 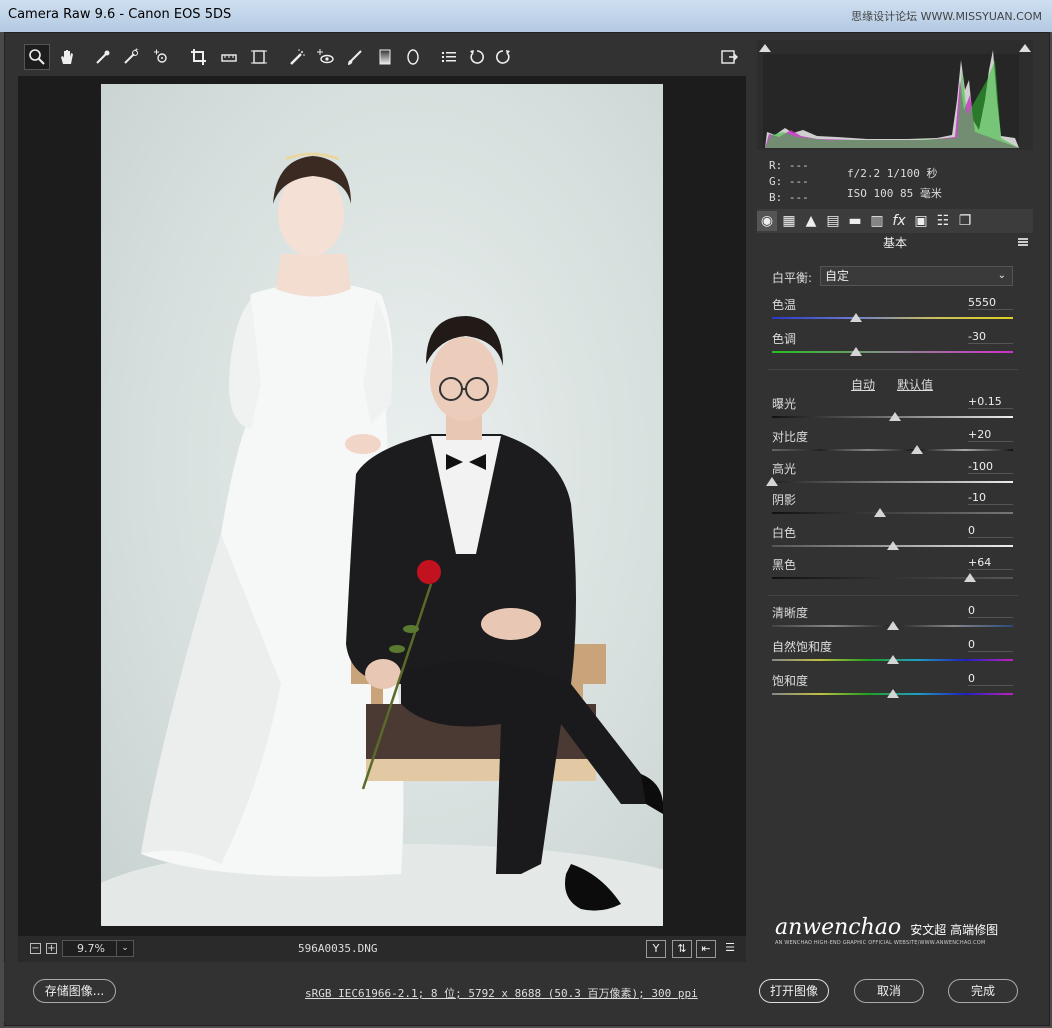 I want to click on zoom-out-button: −, so click(x=35, y=948).